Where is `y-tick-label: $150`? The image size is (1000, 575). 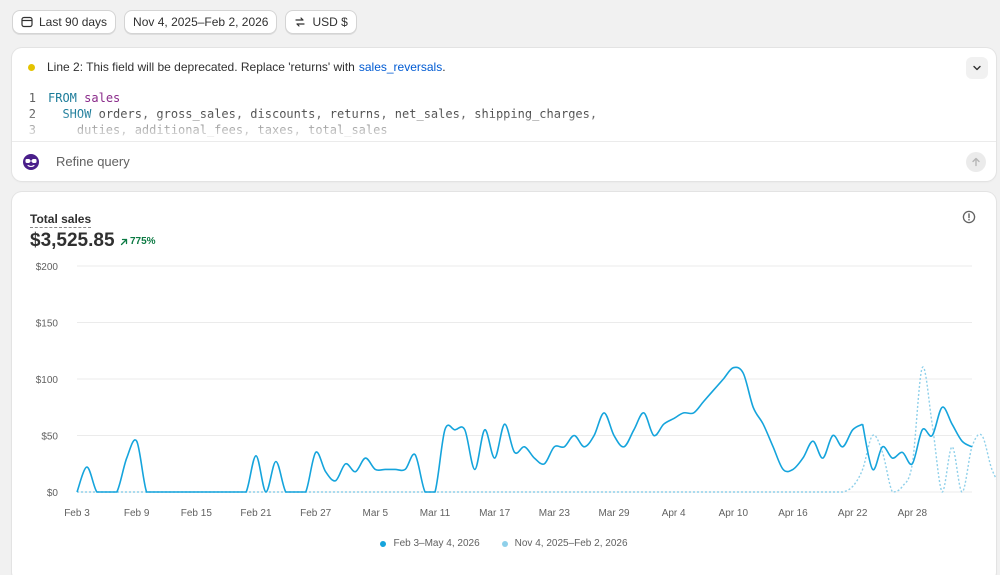
y-tick-label: $150 is located at coordinates (47, 324).